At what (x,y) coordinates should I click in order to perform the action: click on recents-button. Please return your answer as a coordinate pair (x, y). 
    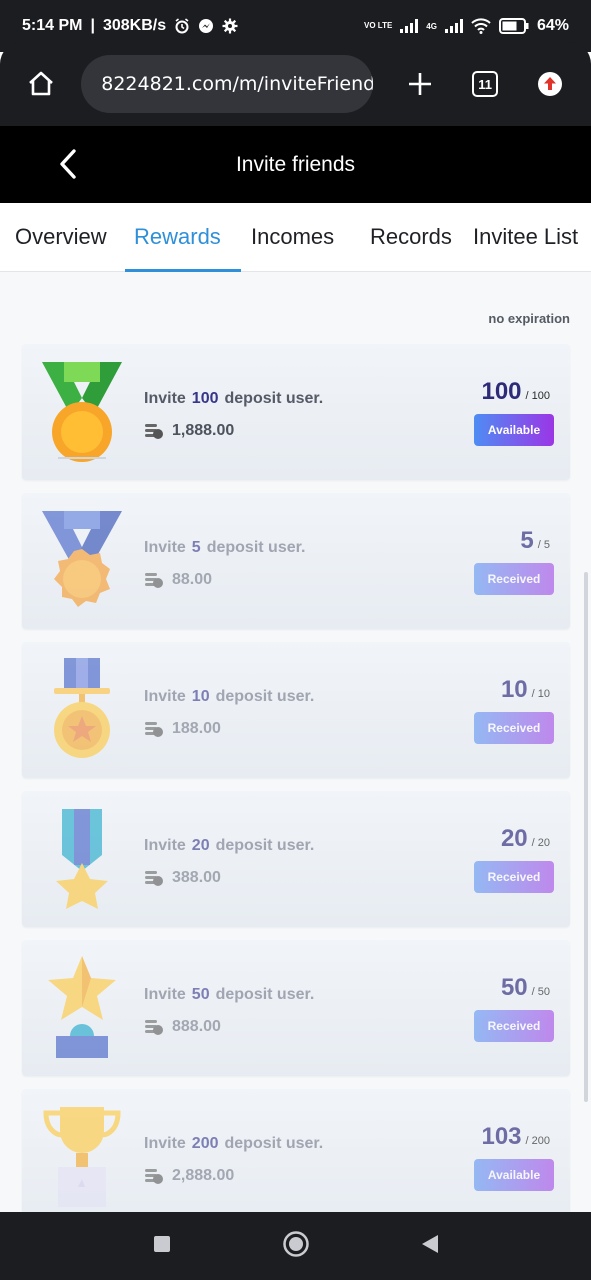
    Looking at the image, I should click on (162, 1246).